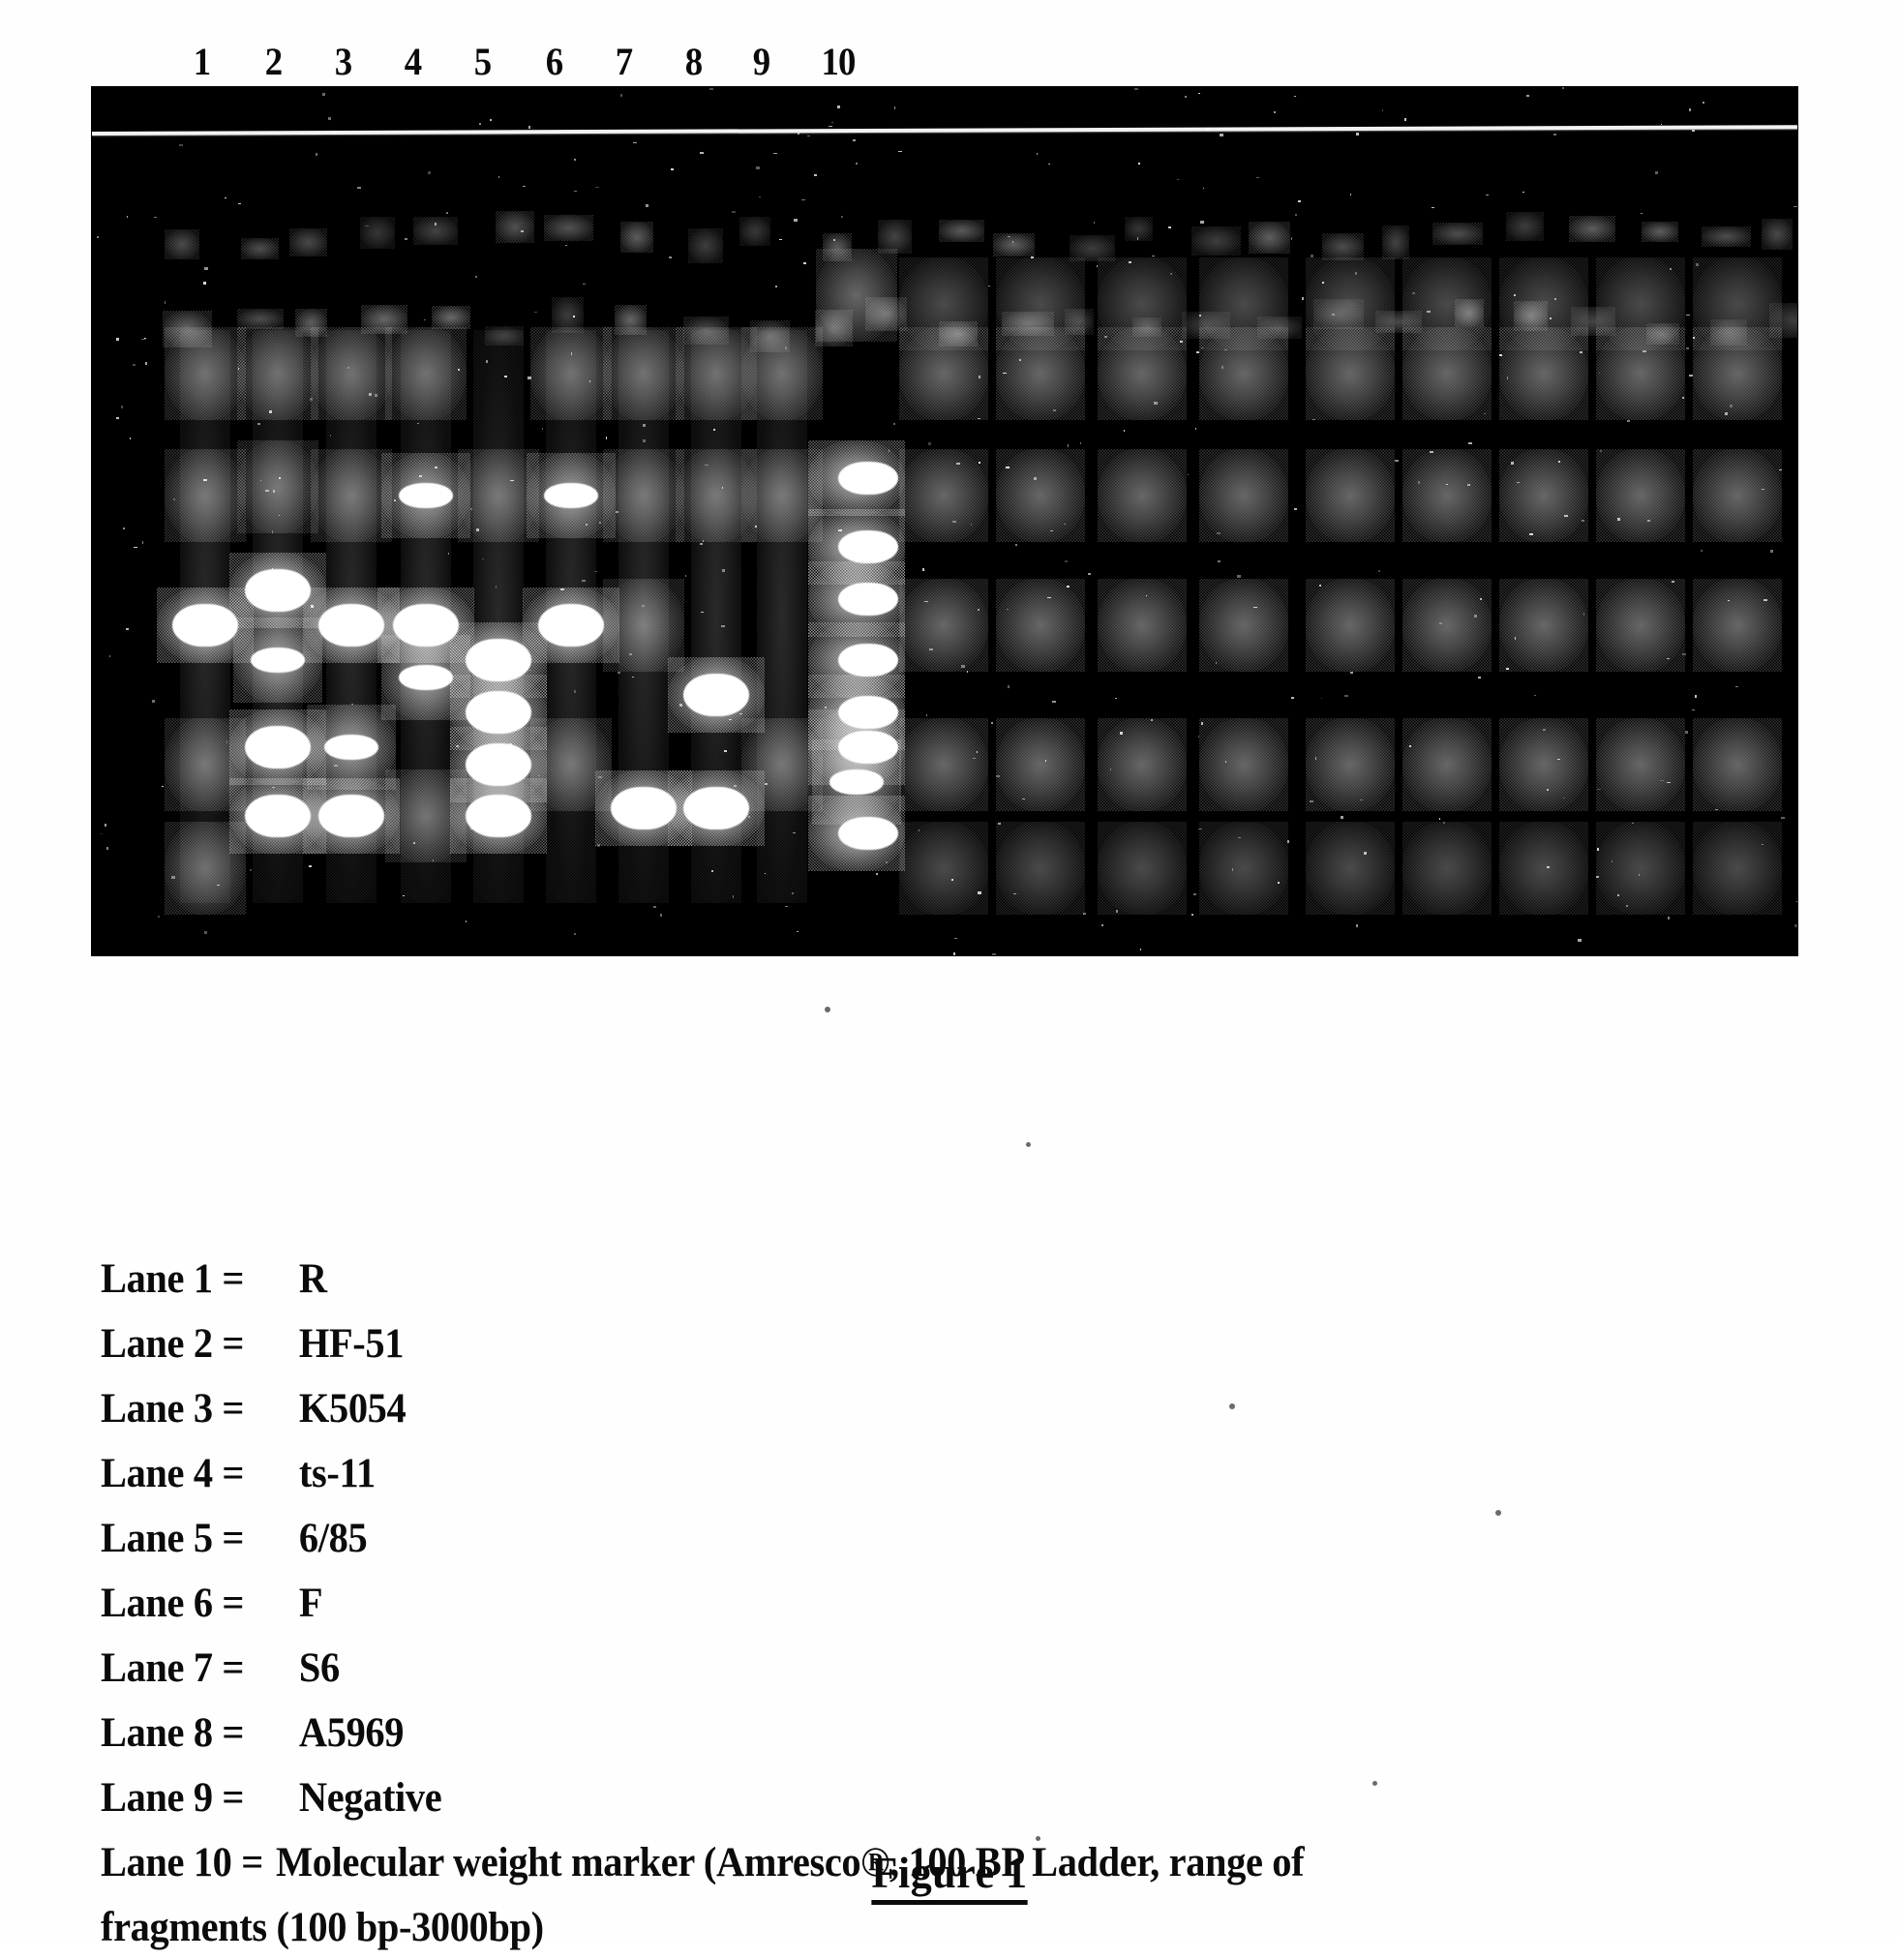  What do you see at coordinates (624, 61) in the screenshot?
I see `lane-number-7: 7` at bounding box center [624, 61].